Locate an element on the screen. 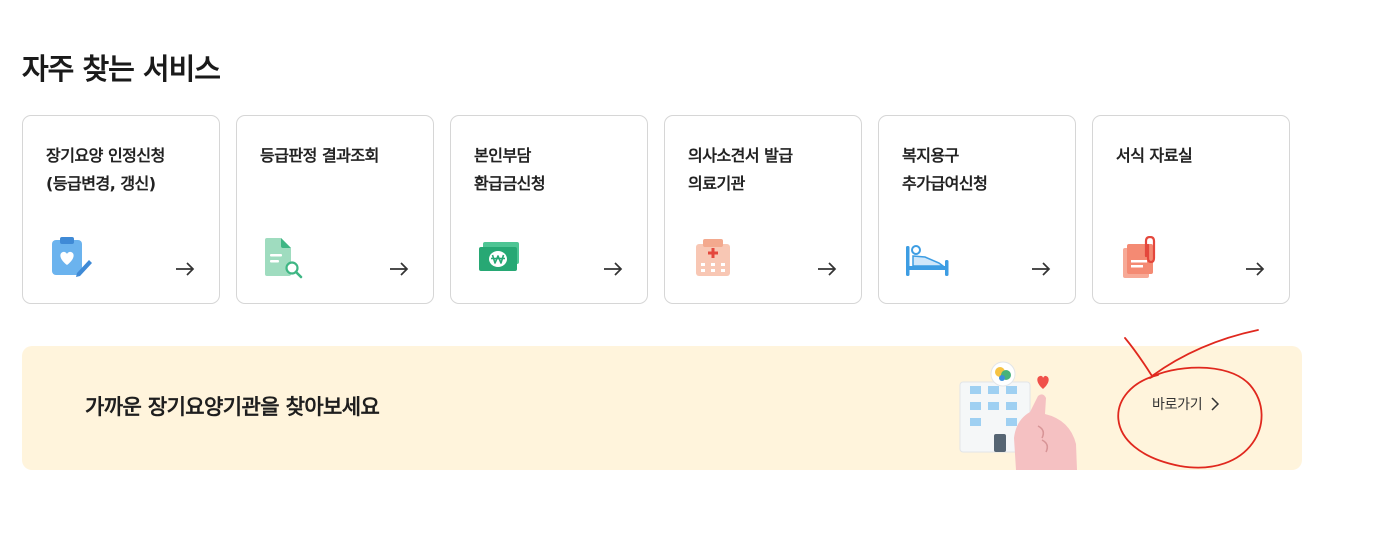 The height and width of the screenshot is (547, 1373). document-search-icon is located at coordinates (284, 258).